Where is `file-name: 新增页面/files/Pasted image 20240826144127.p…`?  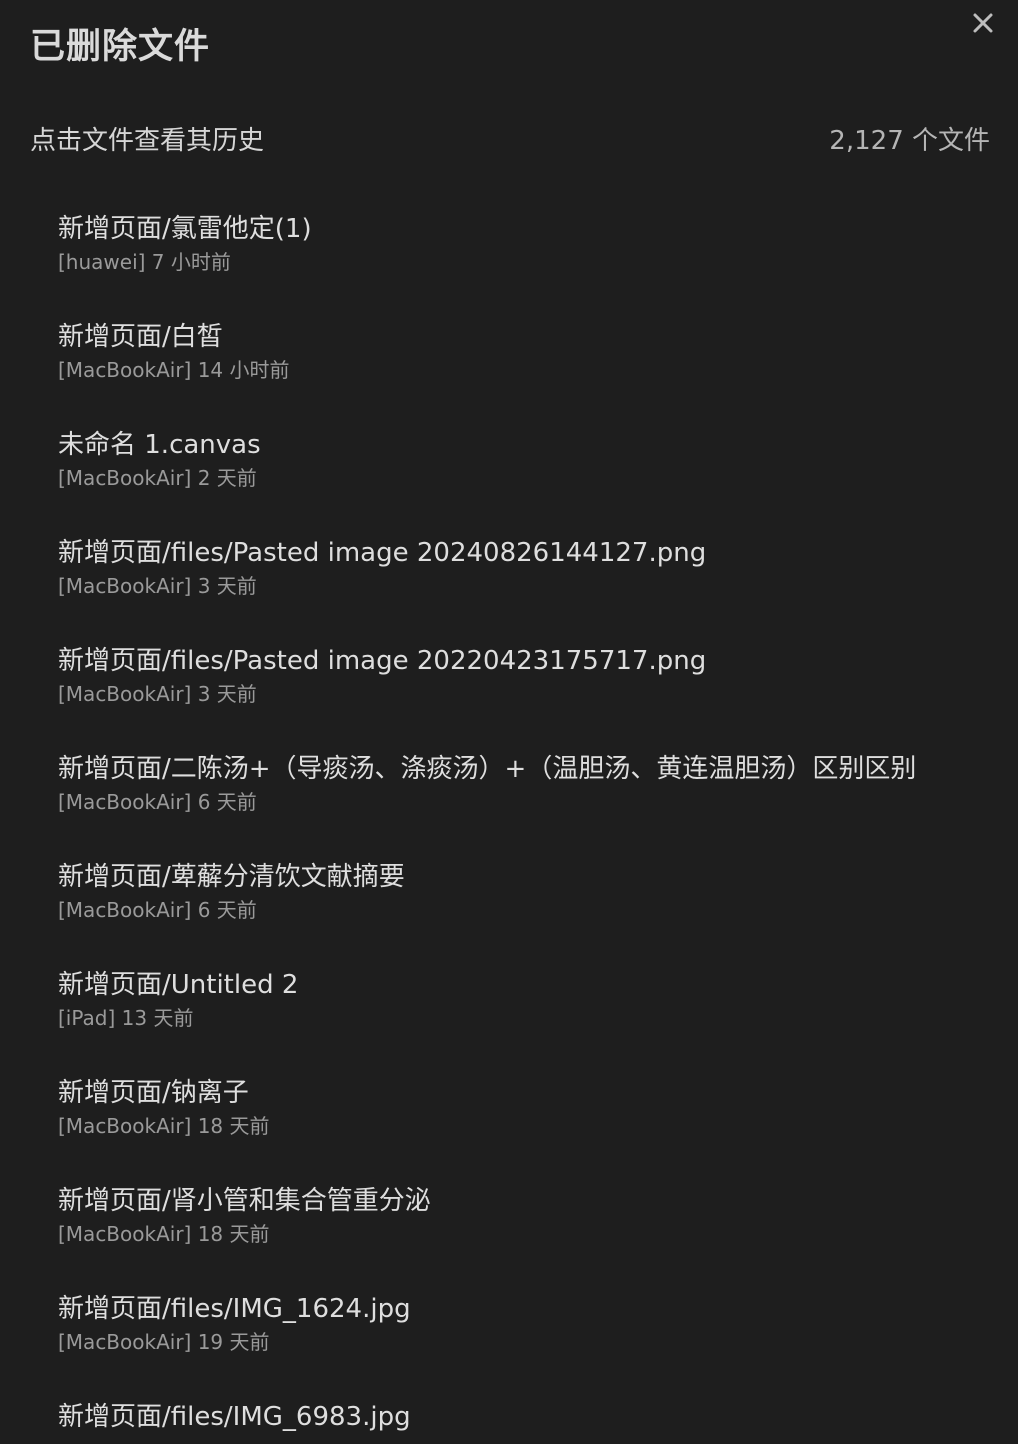
file-name: 新增页面/files/Pasted image 20240826144127.p… is located at coordinates (382, 553).